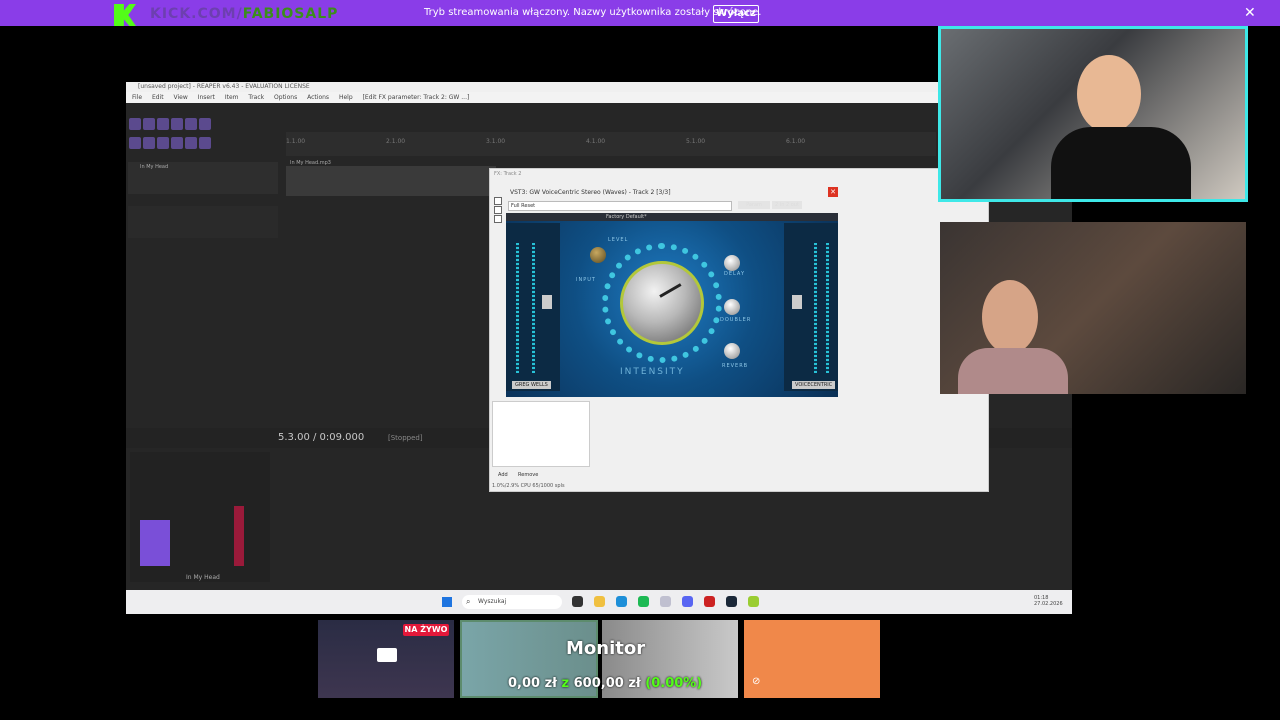  Describe the element at coordinates (812, 659) in the screenshot. I see `stream-tile` at that location.